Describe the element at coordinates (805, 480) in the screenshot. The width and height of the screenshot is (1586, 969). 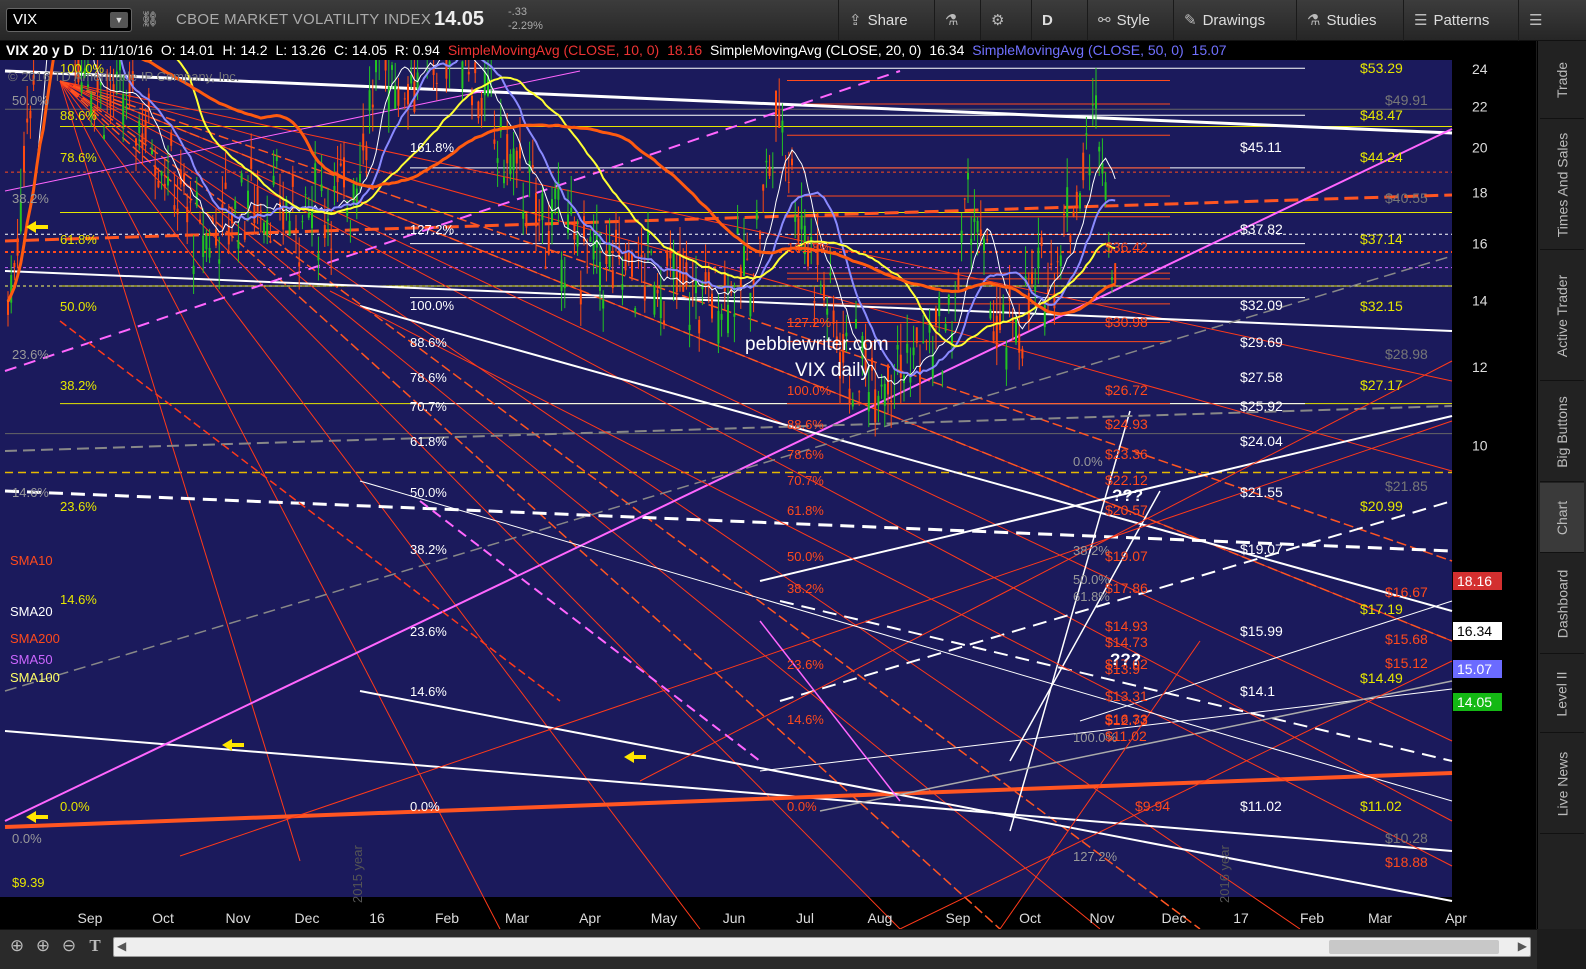
I see `fib-label: 70.7%` at that location.